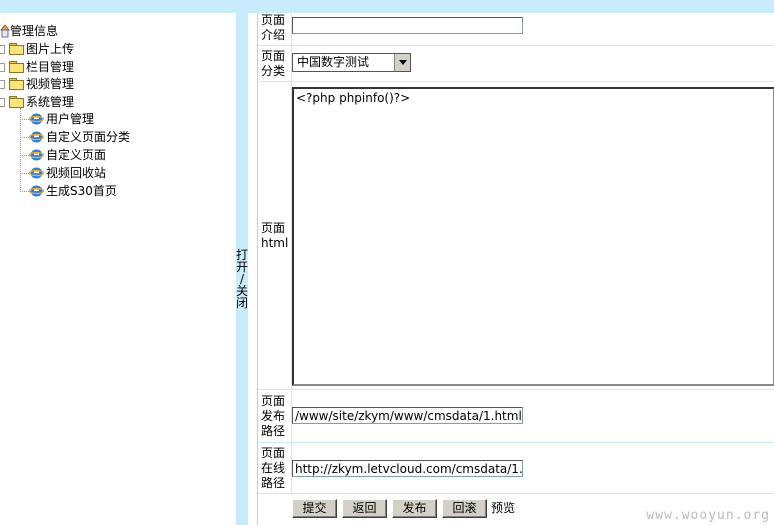 Image resolution: width=774 pixels, height=525 pixels. What do you see at coordinates (273, 27) in the screenshot?
I see `intro-label: 页面介绍` at bounding box center [273, 27].